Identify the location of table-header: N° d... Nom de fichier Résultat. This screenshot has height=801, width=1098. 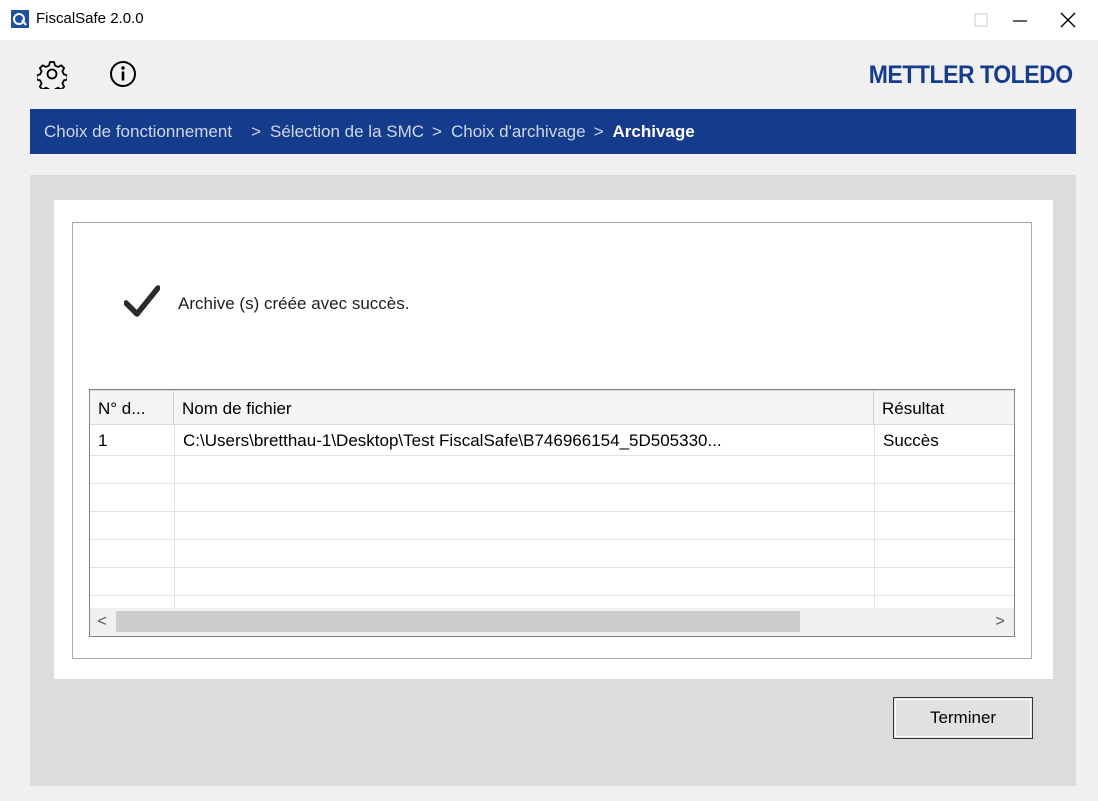
(552, 407).